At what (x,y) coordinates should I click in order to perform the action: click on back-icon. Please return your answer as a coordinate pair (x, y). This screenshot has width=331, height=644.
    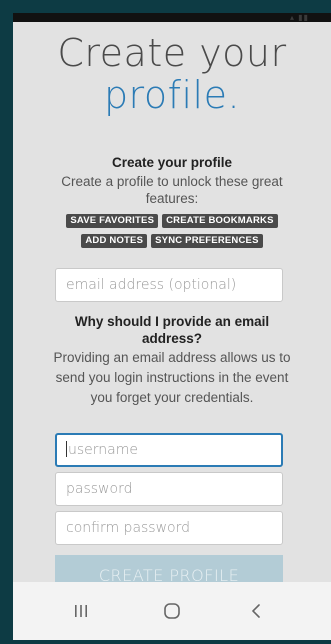
    Looking at the image, I should click on (256, 611).